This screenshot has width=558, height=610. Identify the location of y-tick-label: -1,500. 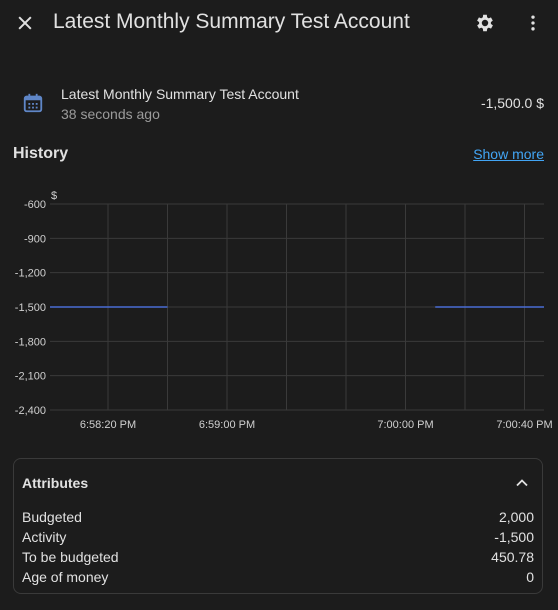
(30, 308).